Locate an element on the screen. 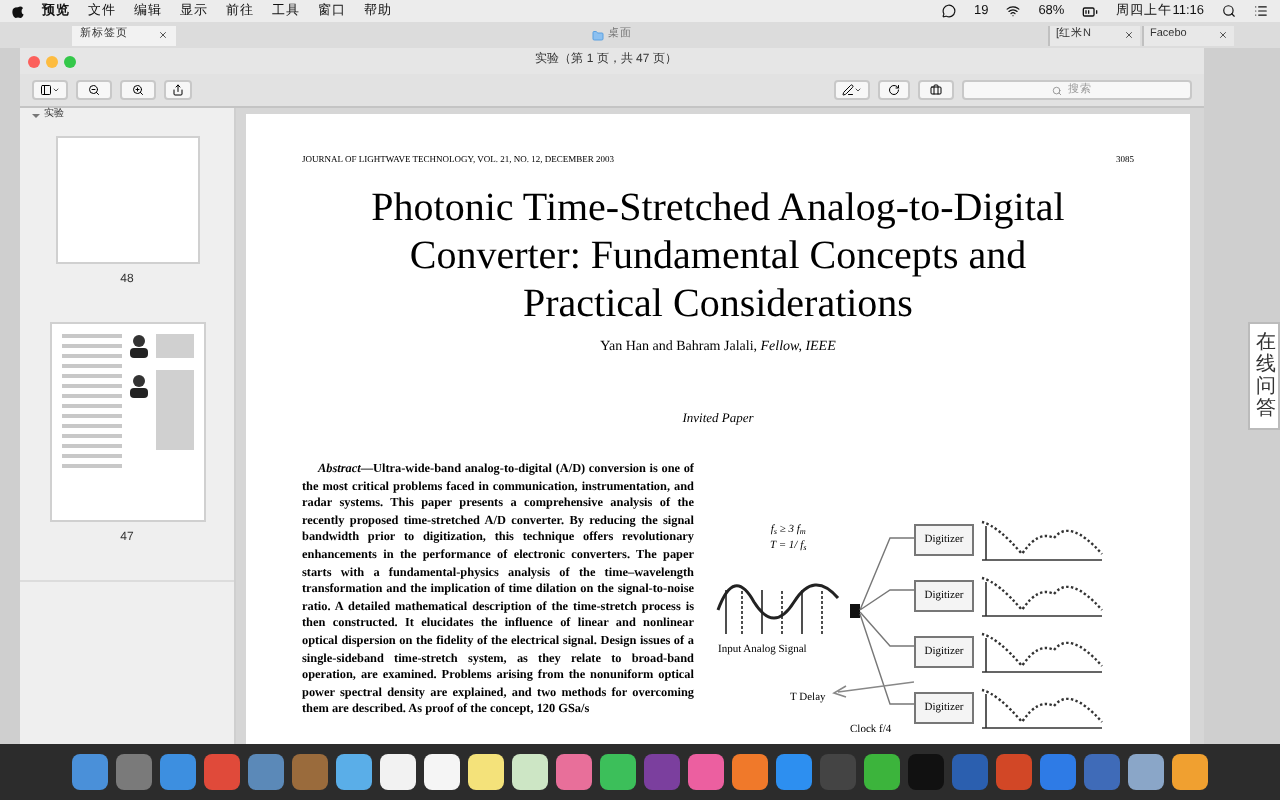  disclosure-icon is located at coordinates (36, 118).